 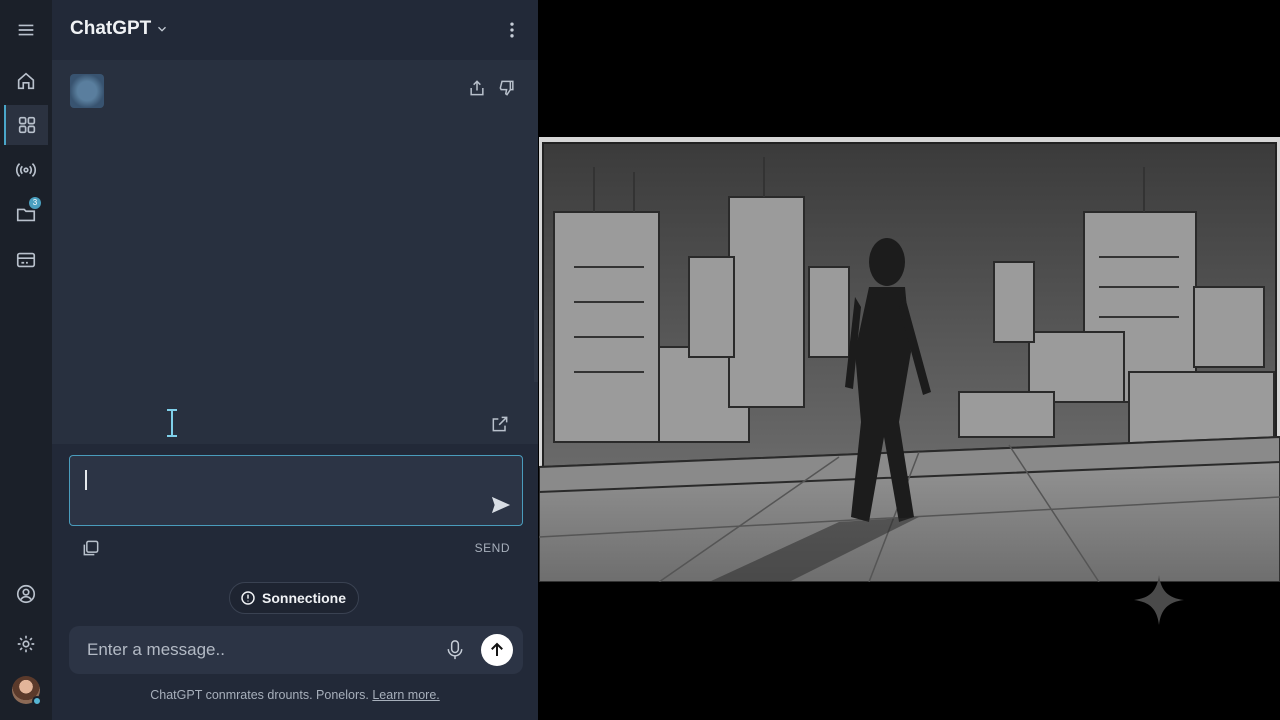 What do you see at coordinates (405, 695) in the screenshot?
I see `learn-more-link: Learn more.` at bounding box center [405, 695].